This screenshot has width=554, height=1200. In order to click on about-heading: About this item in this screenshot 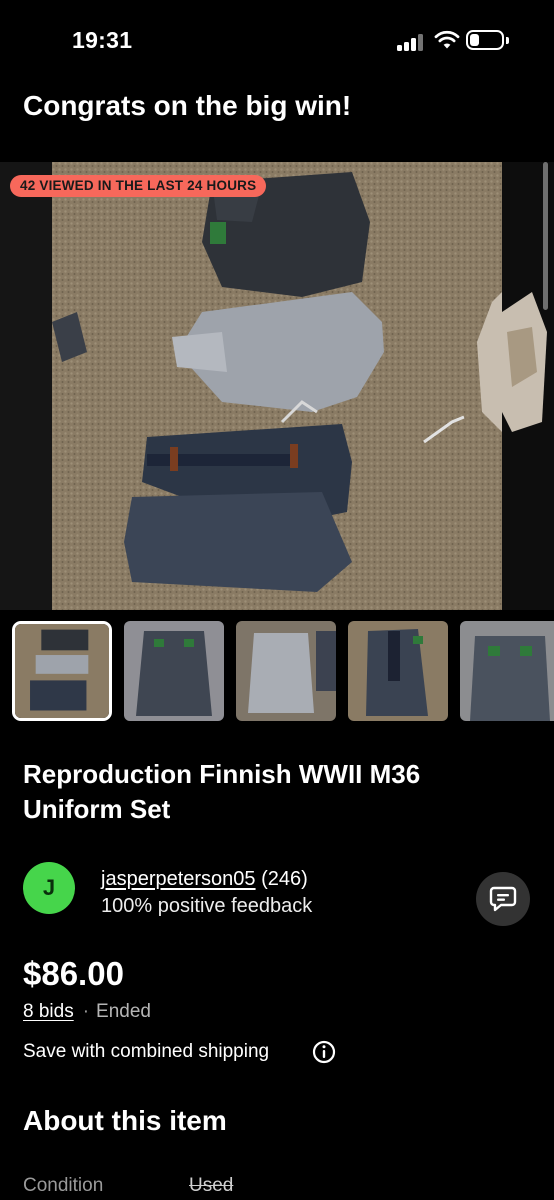, I will do `click(125, 1120)`.